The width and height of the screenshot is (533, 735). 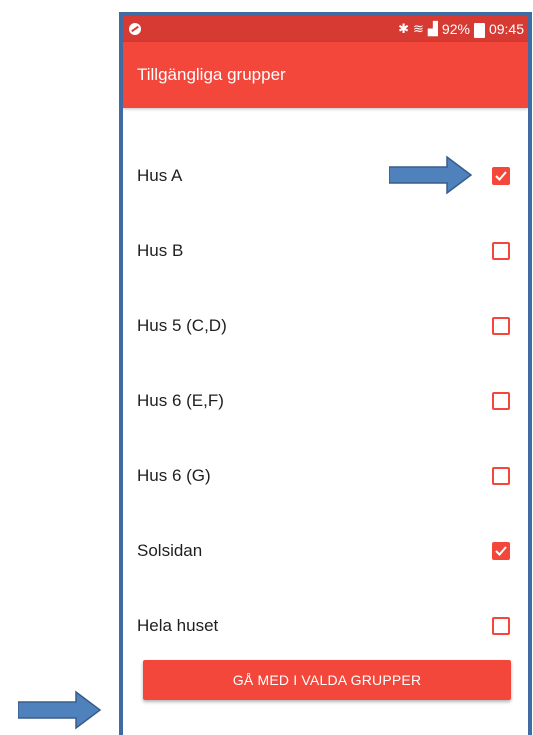 I want to click on group-row: Hela huset, so click(x=325, y=626).